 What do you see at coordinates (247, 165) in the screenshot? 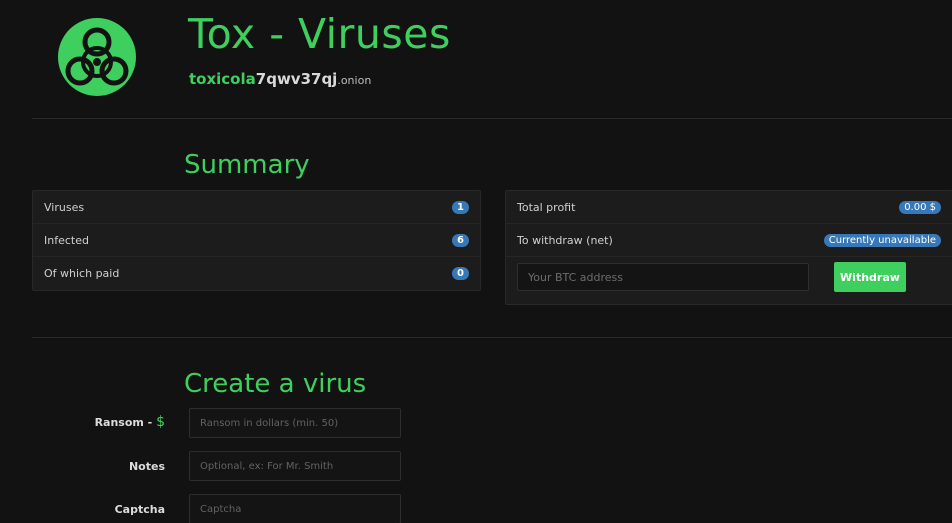
I see `summary-heading: Summary` at bounding box center [247, 165].